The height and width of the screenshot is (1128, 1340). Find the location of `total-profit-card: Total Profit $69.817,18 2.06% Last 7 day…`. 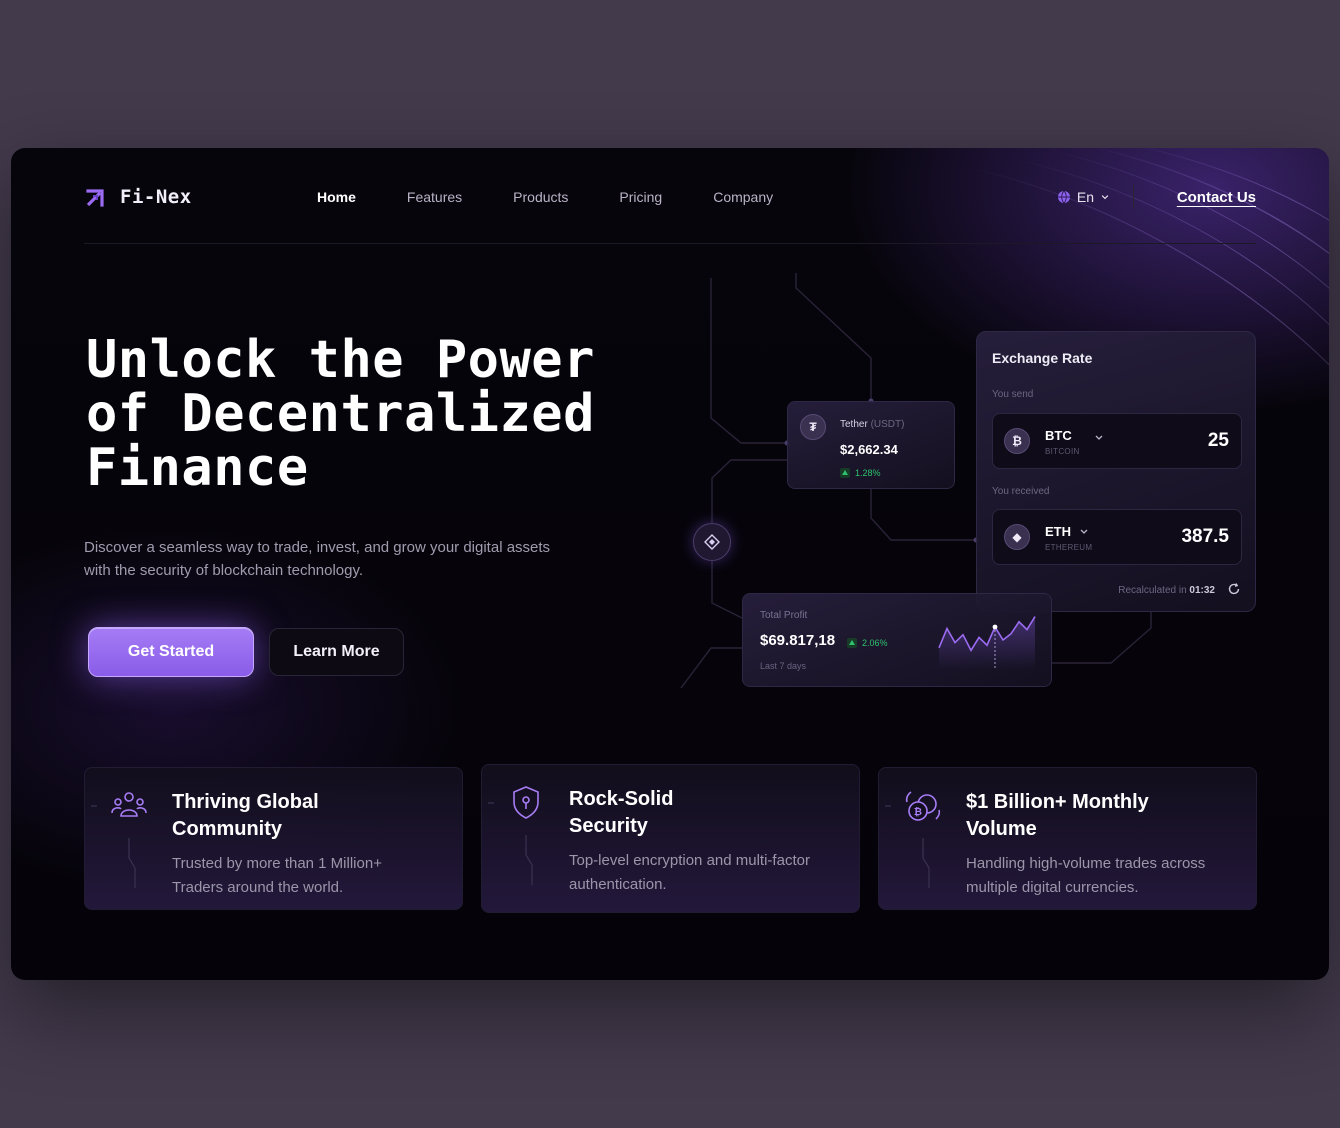

total-profit-card: Total Profit $69.817,18 2.06% Last 7 day… is located at coordinates (897, 640).